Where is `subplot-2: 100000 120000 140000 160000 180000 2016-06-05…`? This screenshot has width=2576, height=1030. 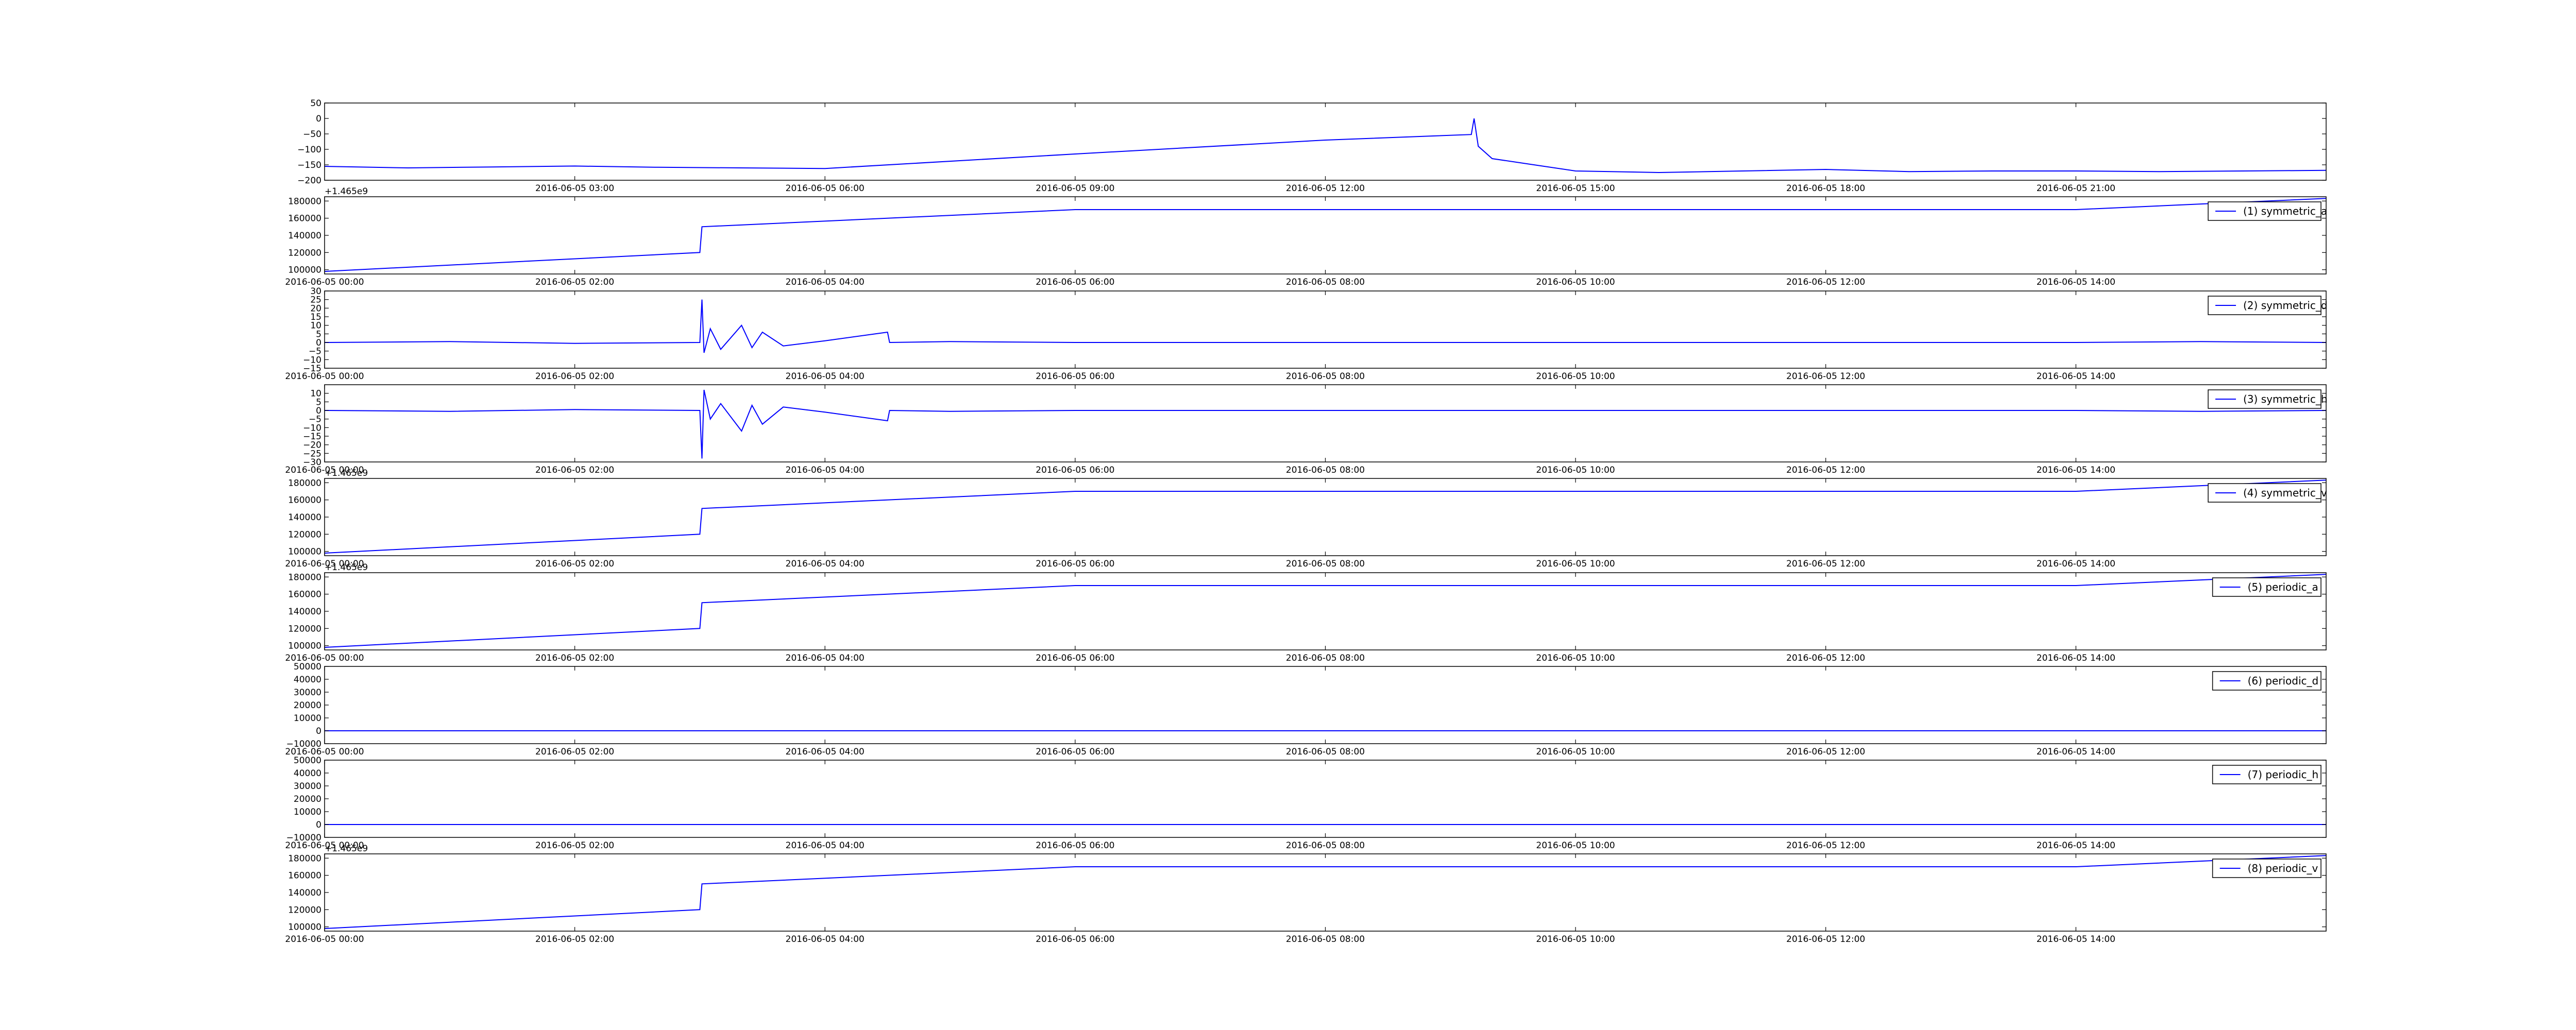
subplot-2: 100000 120000 140000 160000 180000 2016-06-05… is located at coordinates (1306, 236).